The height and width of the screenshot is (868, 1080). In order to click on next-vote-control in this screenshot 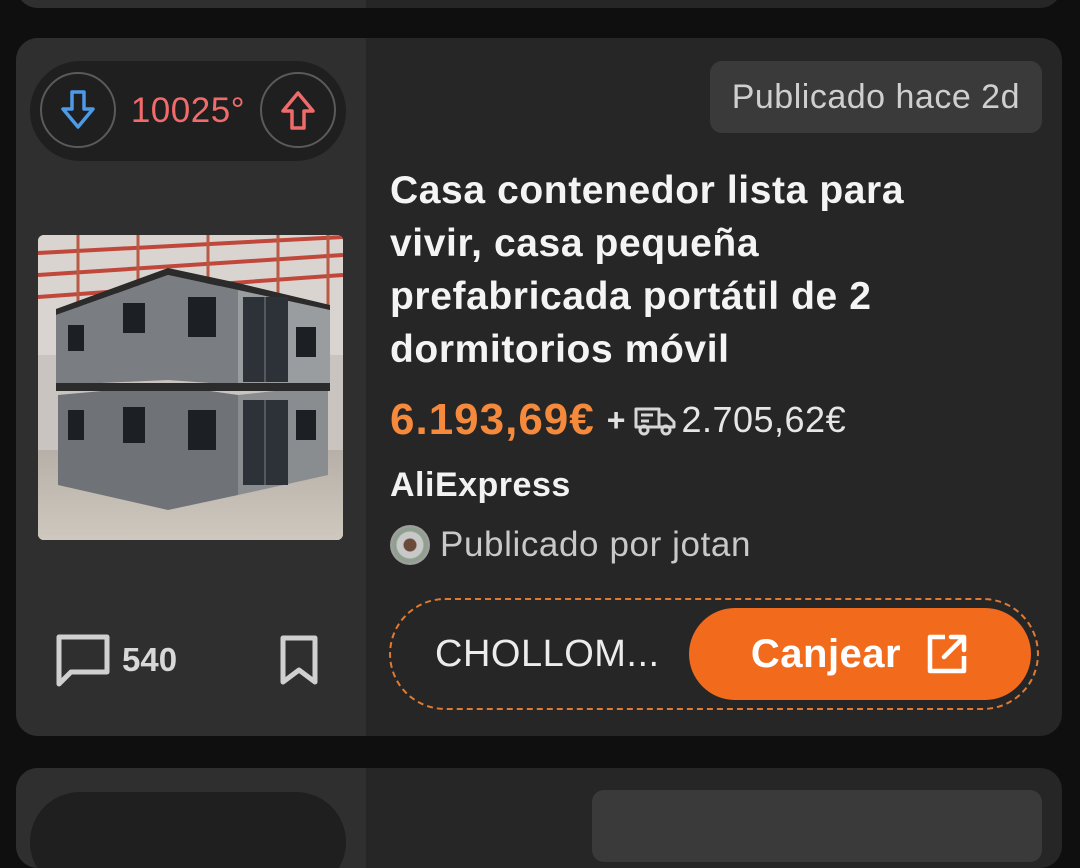, I will do `click(188, 830)`.